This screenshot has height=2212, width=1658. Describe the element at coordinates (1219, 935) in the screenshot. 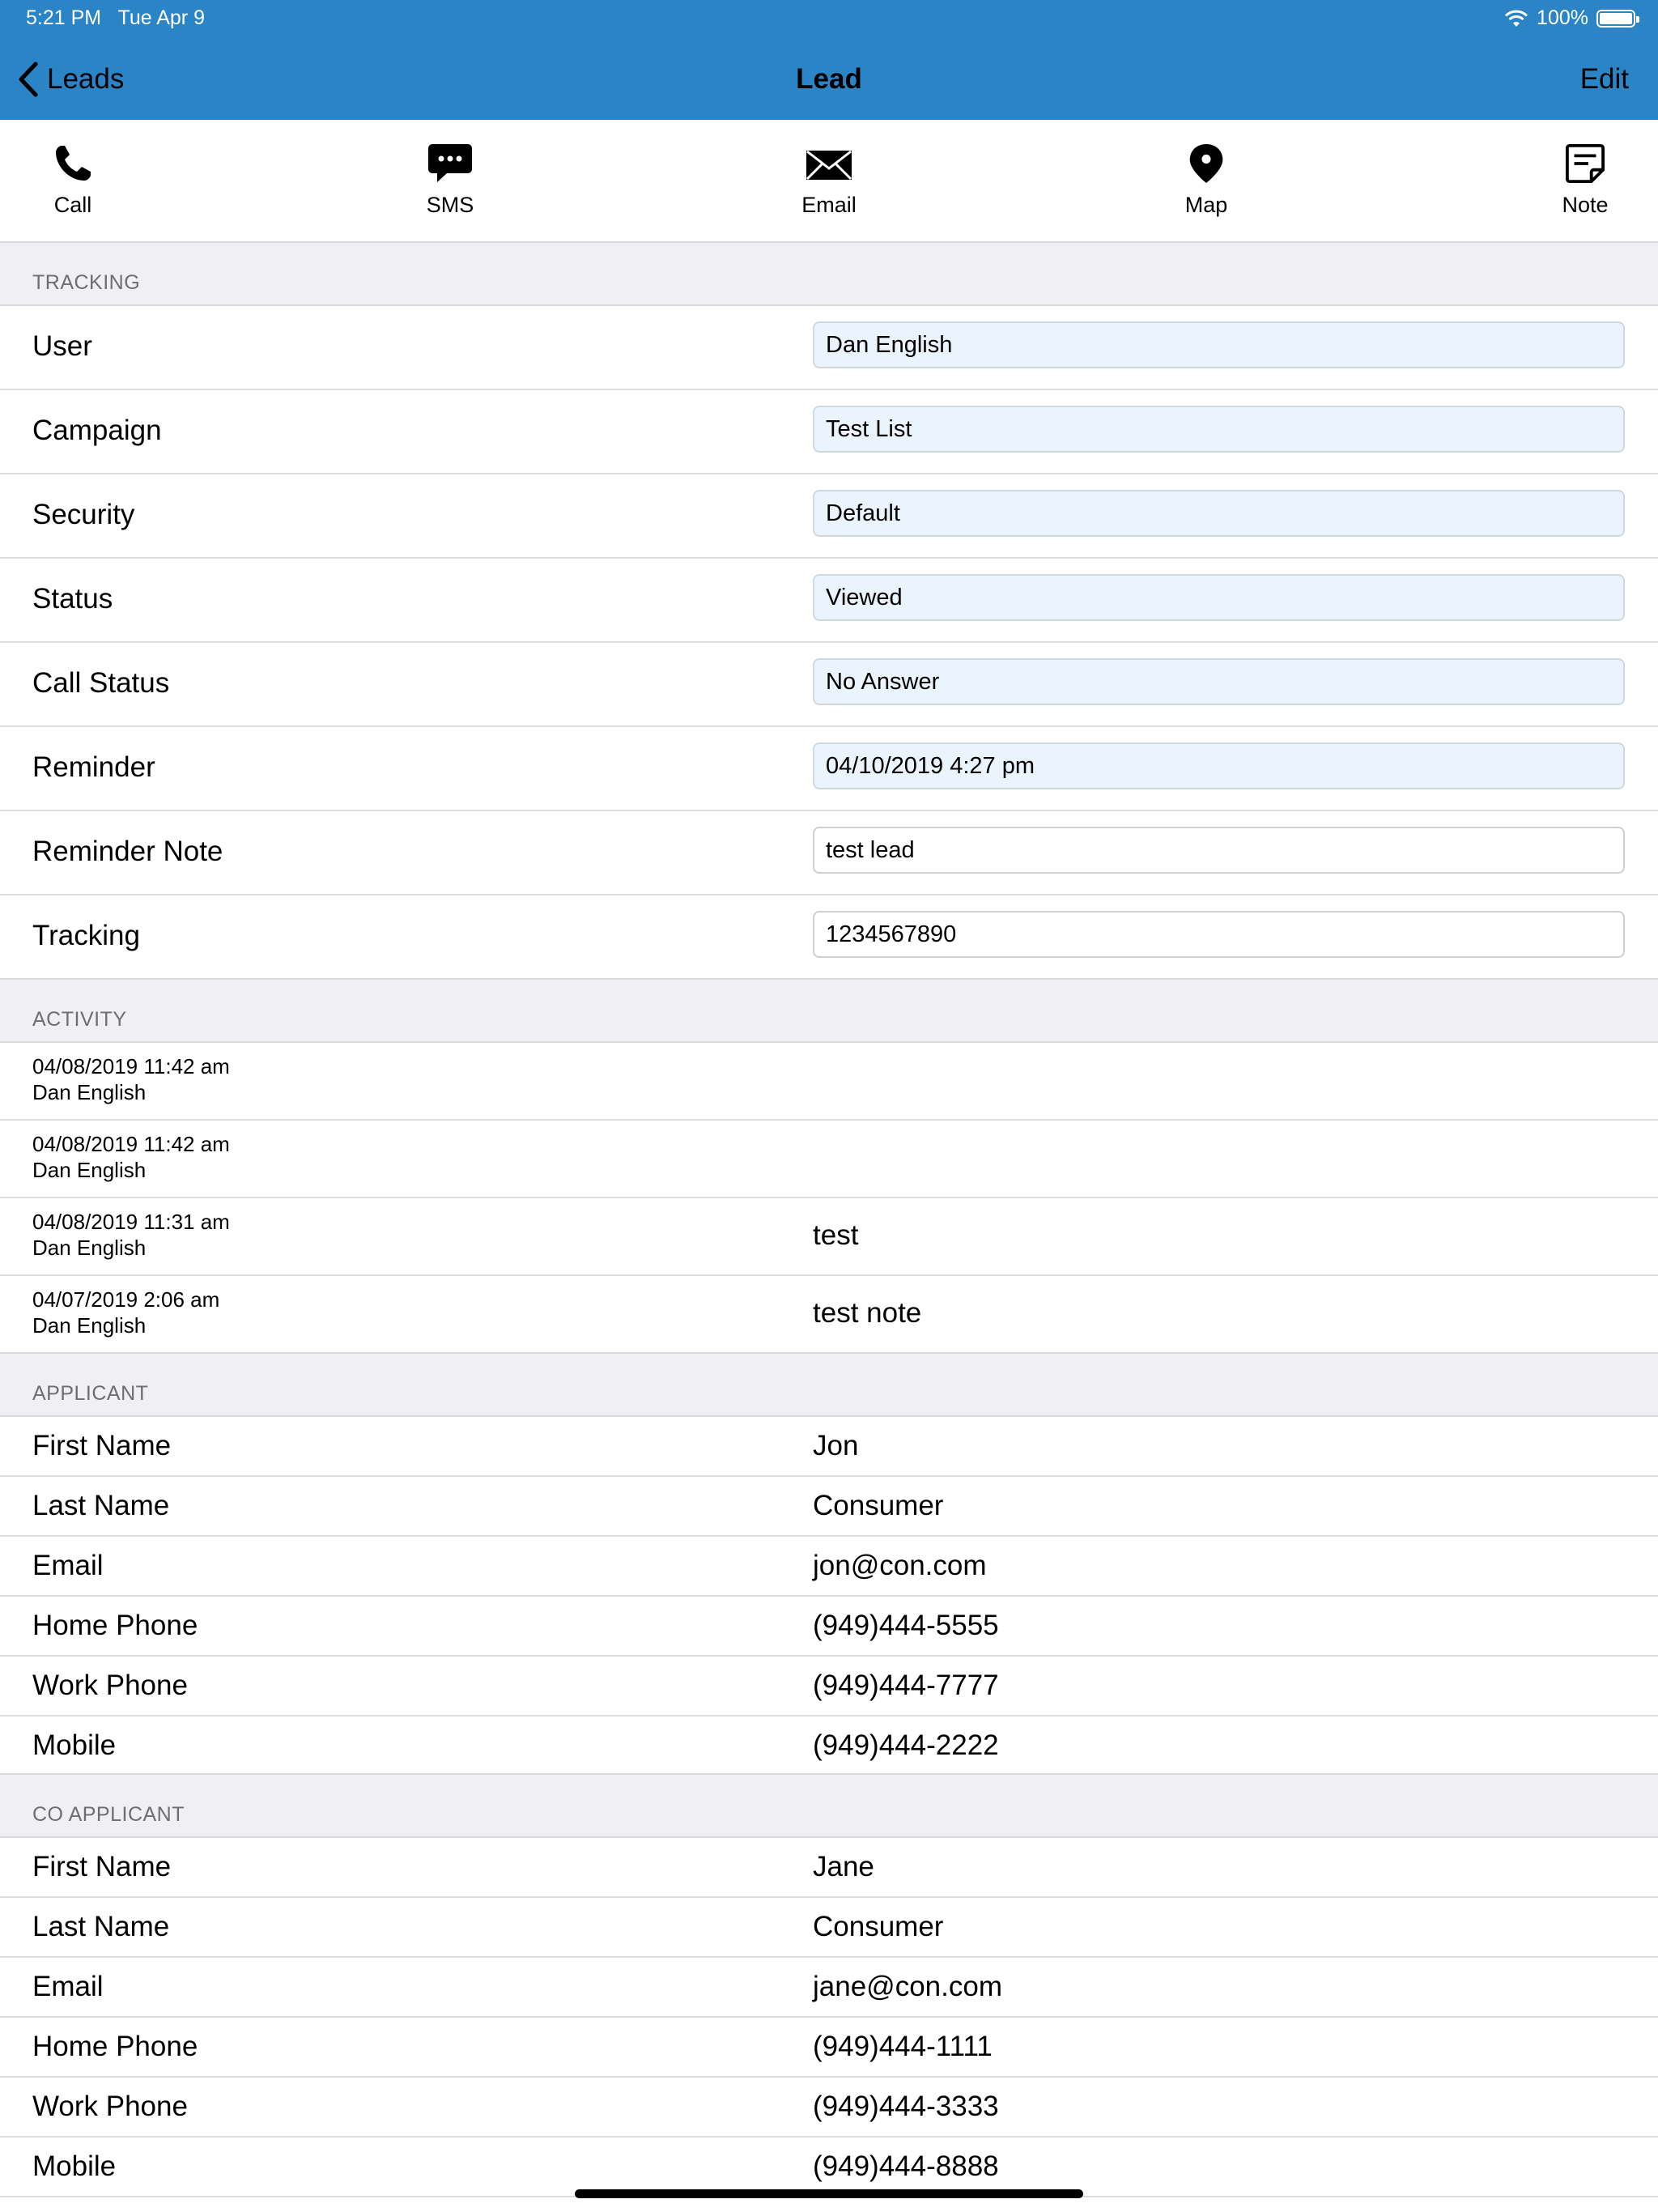

I see `tracking-input: 1234567890` at that location.